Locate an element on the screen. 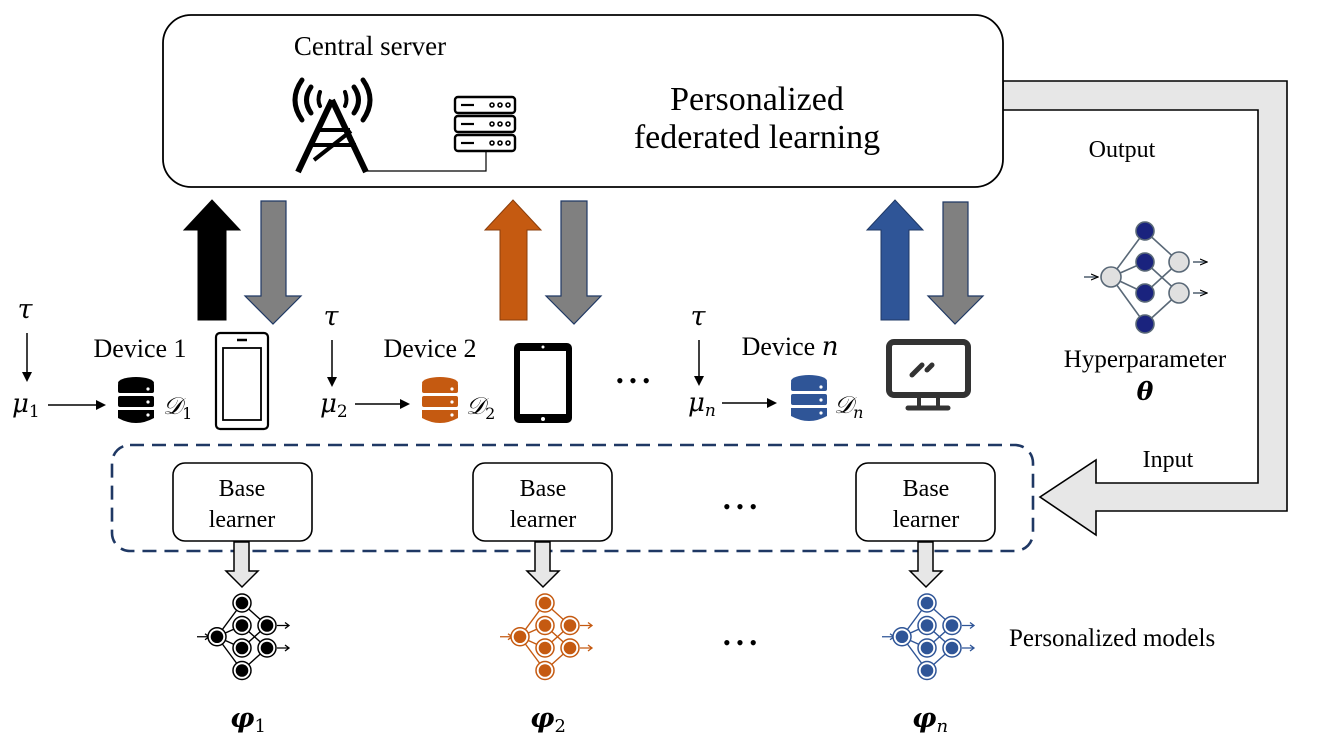 The image size is (1329, 742). base-learner-1-line2: learner is located at coordinates (242, 520).